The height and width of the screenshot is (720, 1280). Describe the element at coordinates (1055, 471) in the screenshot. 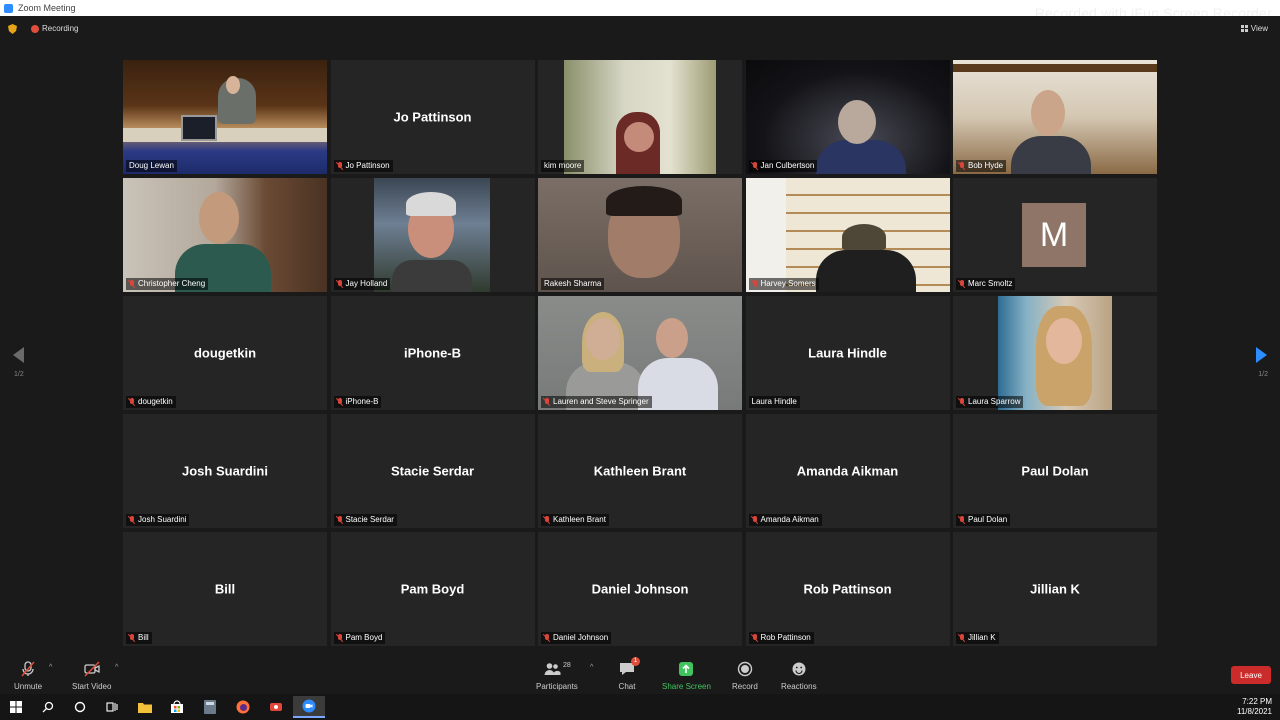

I see `video-tile-paul-dolan: Paul Dolan Paul Dolan` at that location.